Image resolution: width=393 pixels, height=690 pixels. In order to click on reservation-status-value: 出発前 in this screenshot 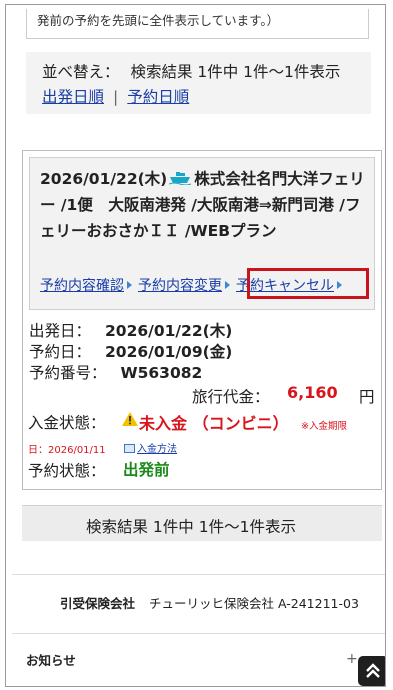, I will do `click(146, 470)`.